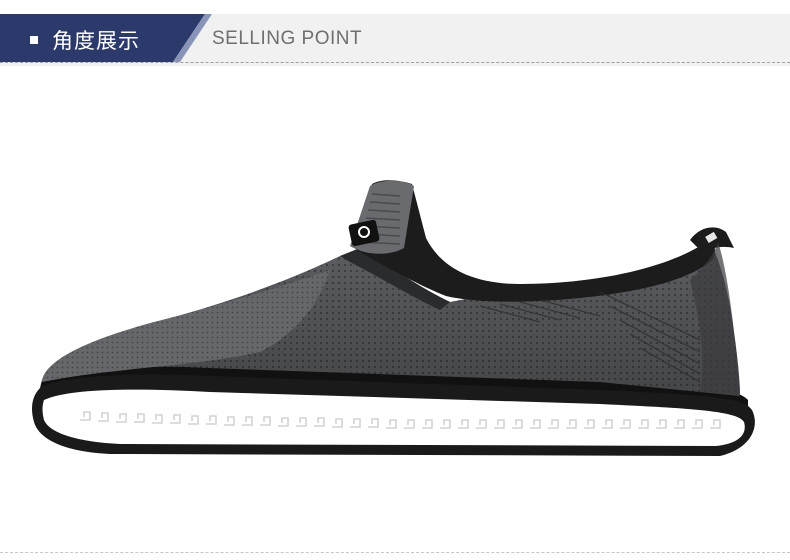  What do you see at coordinates (34, 40) in the screenshot?
I see `title-bullet-icon` at bounding box center [34, 40].